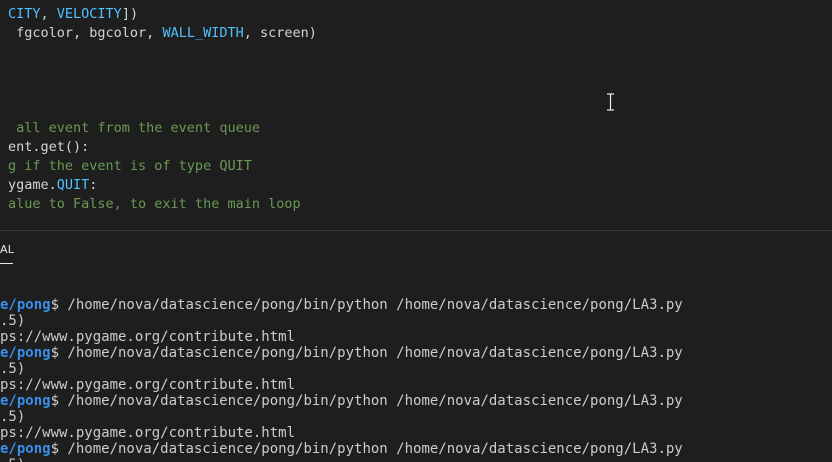 The image size is (832, 462). Describe the element at coordinates (93, 185) in the screenshot. I see `code-token: :` at that location.